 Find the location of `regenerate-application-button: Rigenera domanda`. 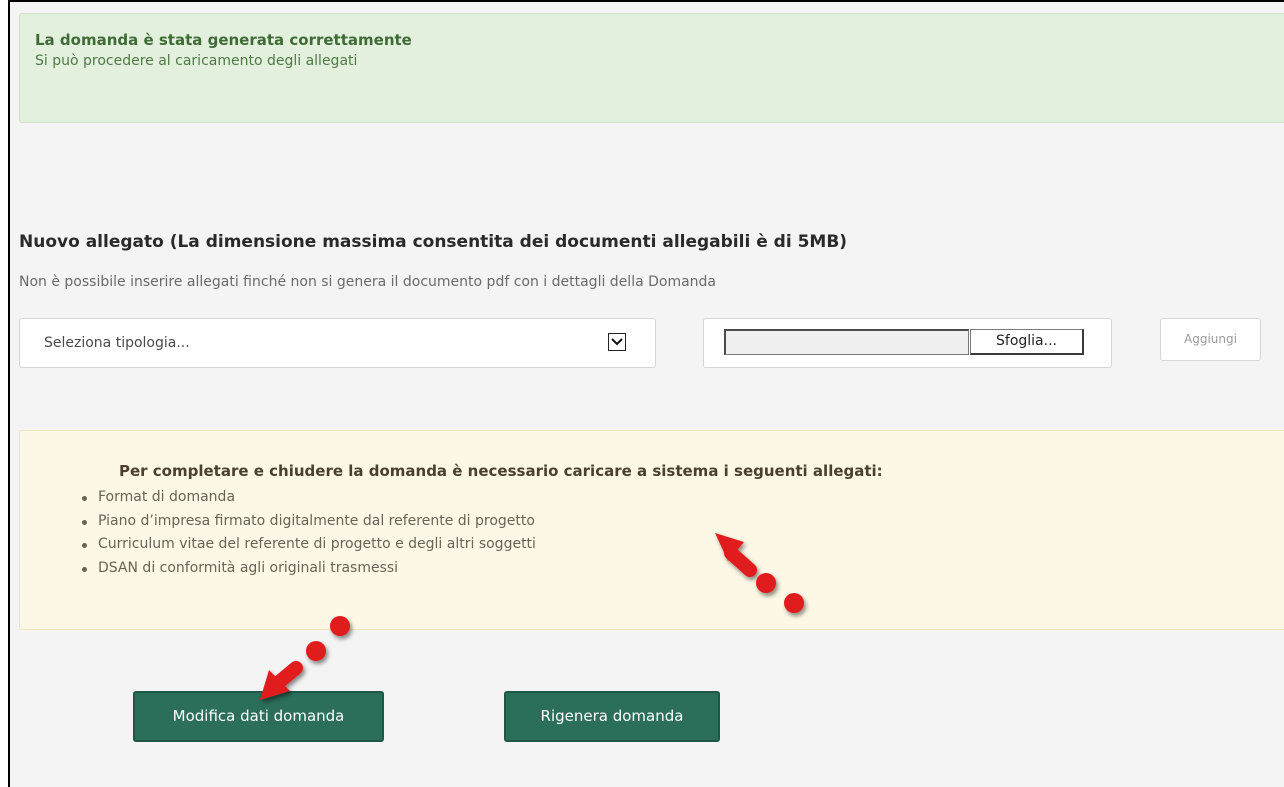

regenerate-application-button: Rigenera domanda is located at coordinates (612, 716).